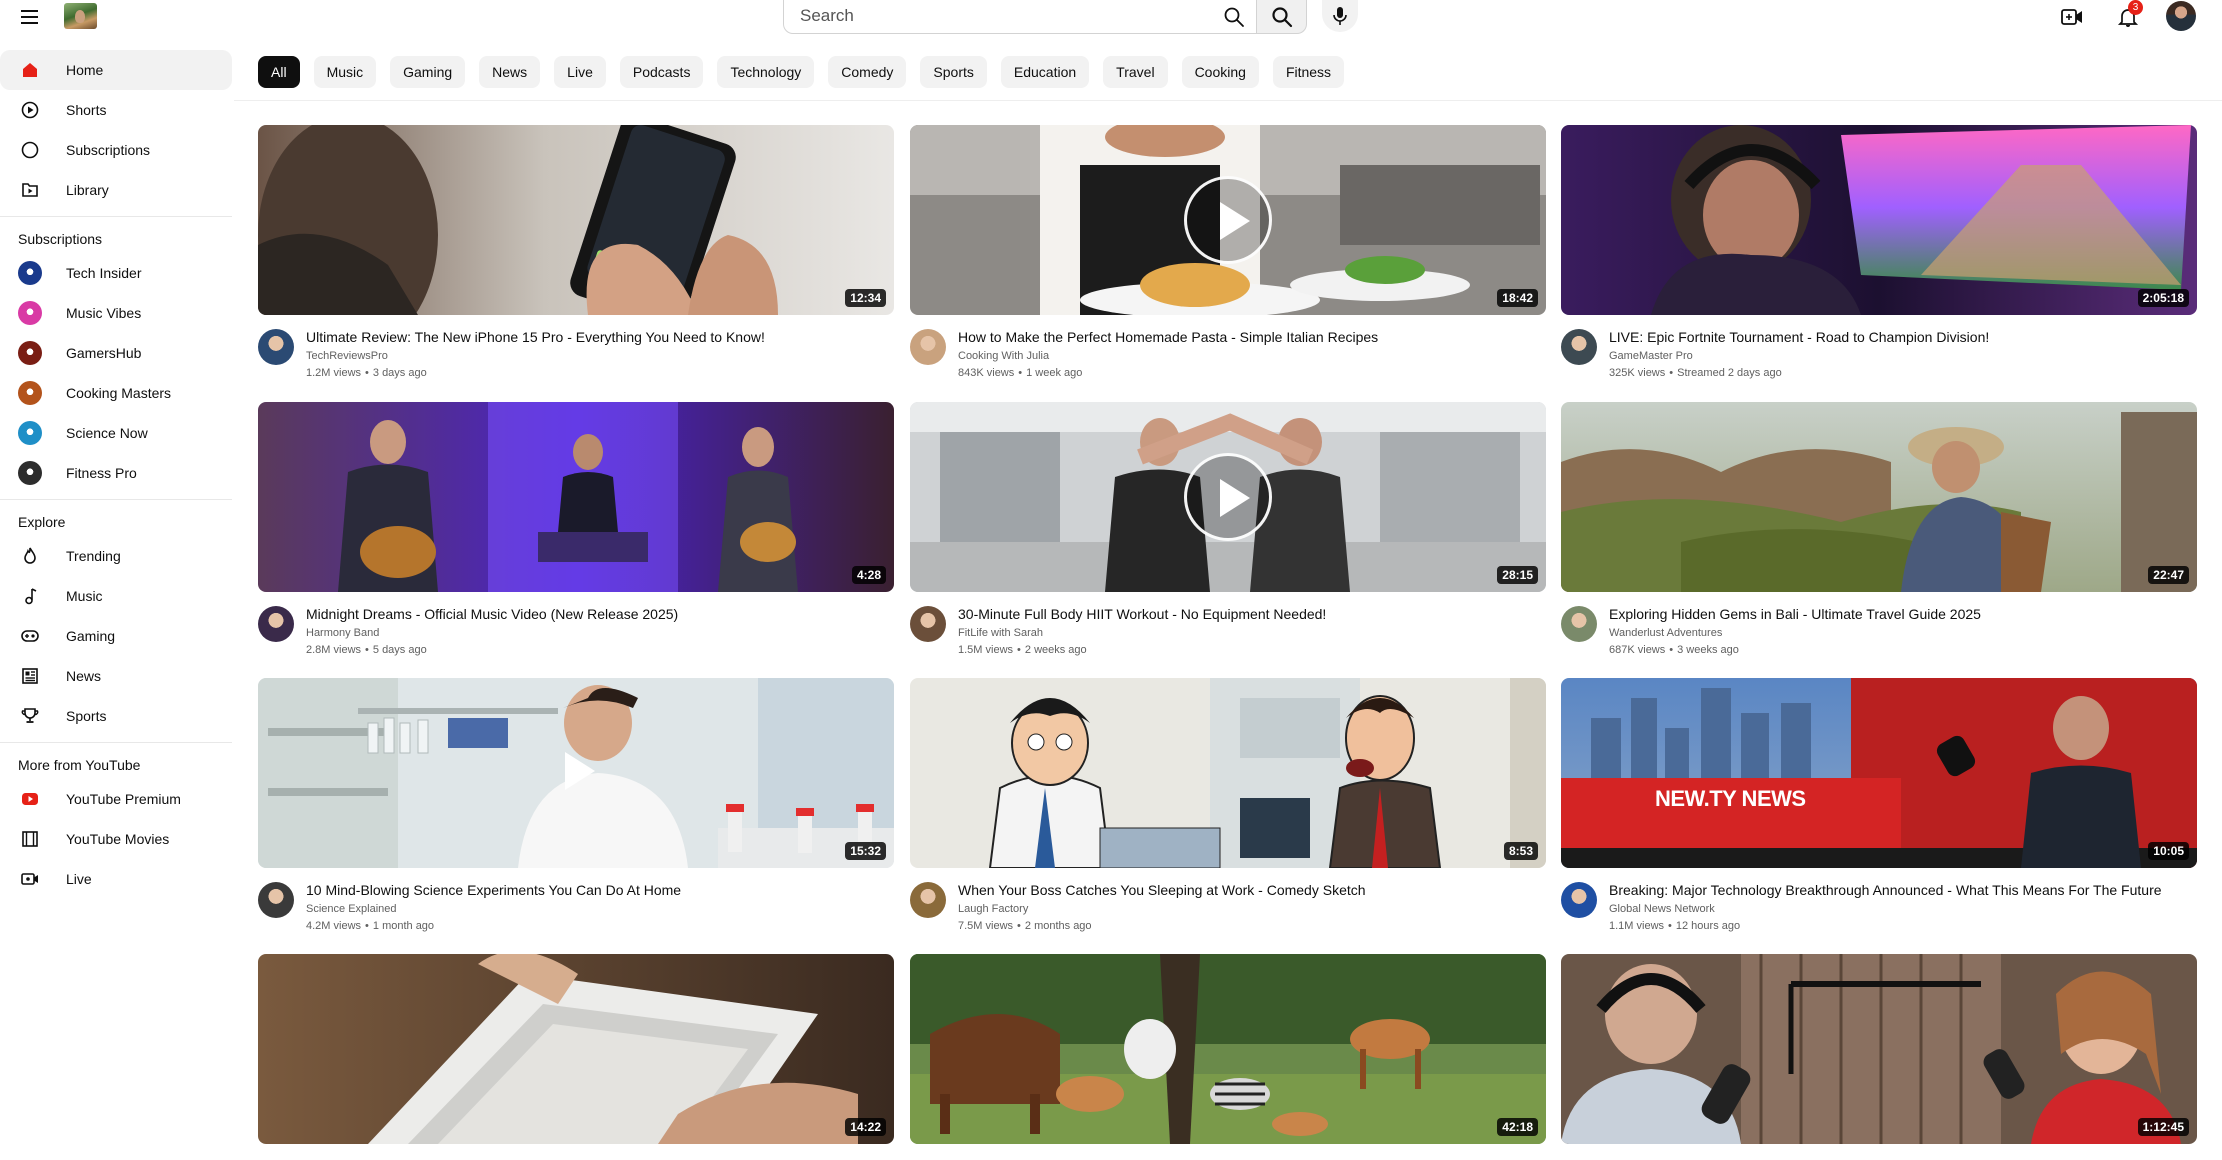  What do you see at coordinates (576, 497) in the screenshot?
I see `video-thumbnail: 4:28` at bounding box center [576, 497].